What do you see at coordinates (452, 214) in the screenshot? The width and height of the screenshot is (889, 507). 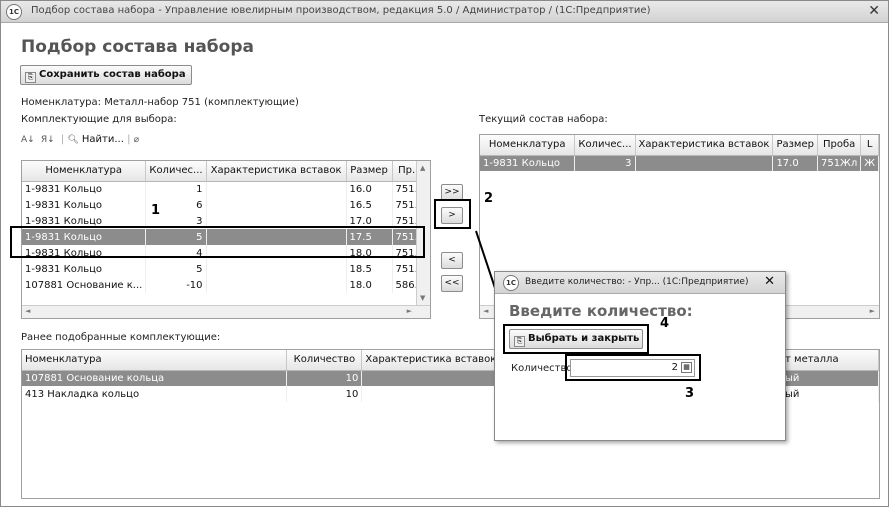 I see `highlight-box-add` at bounding box center [452, 214].